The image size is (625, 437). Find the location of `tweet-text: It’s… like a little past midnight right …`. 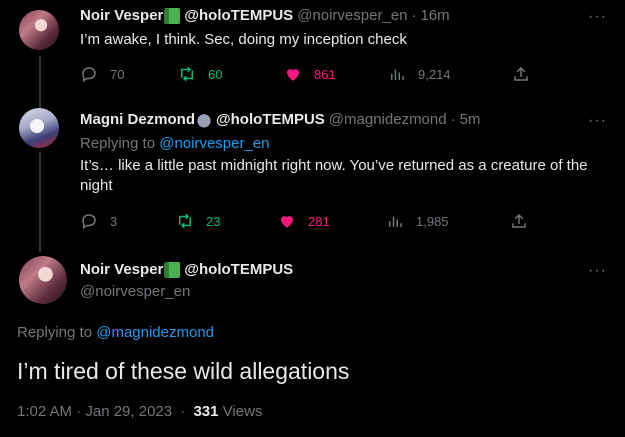

tweet-text: It’s… like a little past midnight right … is located at coordinates (334, 175).